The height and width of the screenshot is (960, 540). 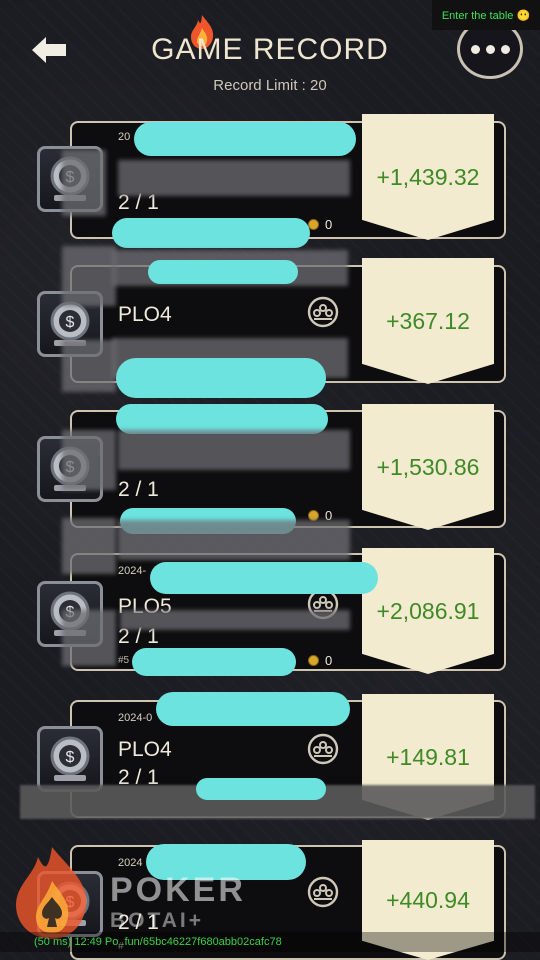 I want to click on profit-tag: +1,439.32, so click(x=428, y=177).